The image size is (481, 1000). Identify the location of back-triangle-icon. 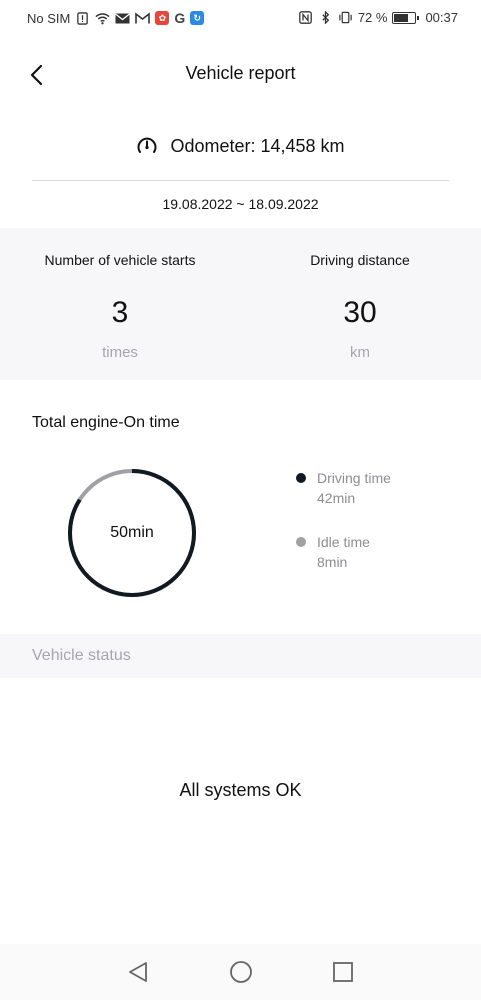
(138, 972).